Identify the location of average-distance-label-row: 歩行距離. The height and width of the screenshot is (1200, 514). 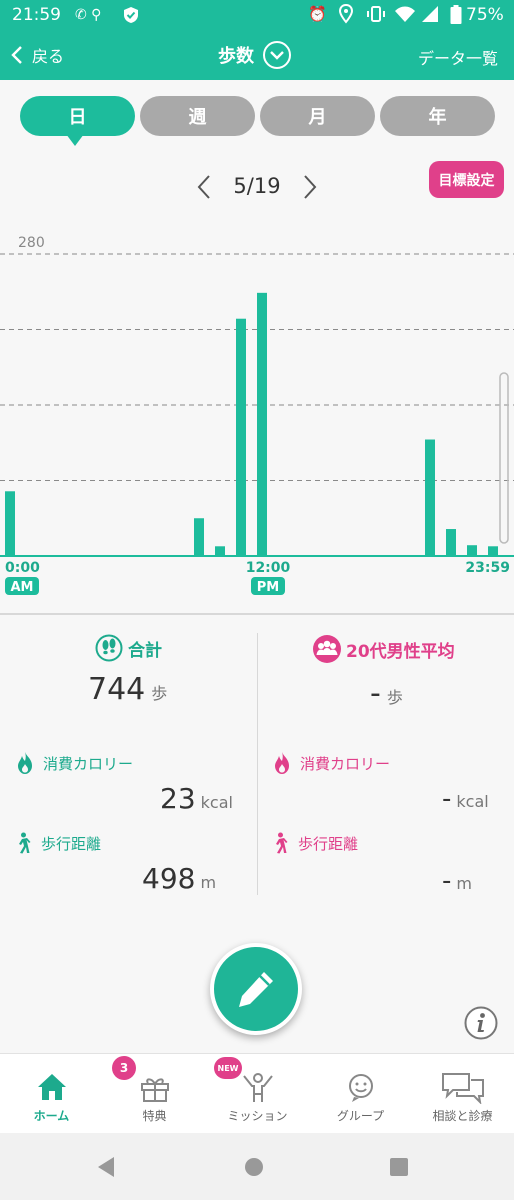
(315, 843).